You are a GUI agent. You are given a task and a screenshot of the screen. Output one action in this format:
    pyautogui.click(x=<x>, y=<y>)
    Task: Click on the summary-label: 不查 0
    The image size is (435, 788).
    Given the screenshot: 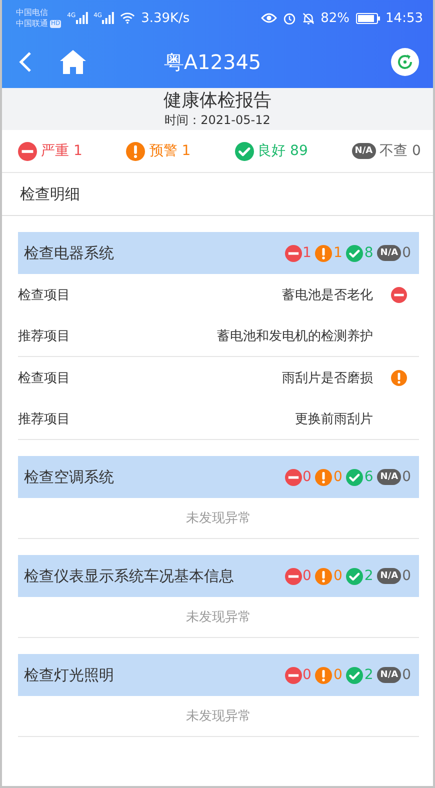 What is the action you would take?
    pyautogui.click(x=400, y=151)
    